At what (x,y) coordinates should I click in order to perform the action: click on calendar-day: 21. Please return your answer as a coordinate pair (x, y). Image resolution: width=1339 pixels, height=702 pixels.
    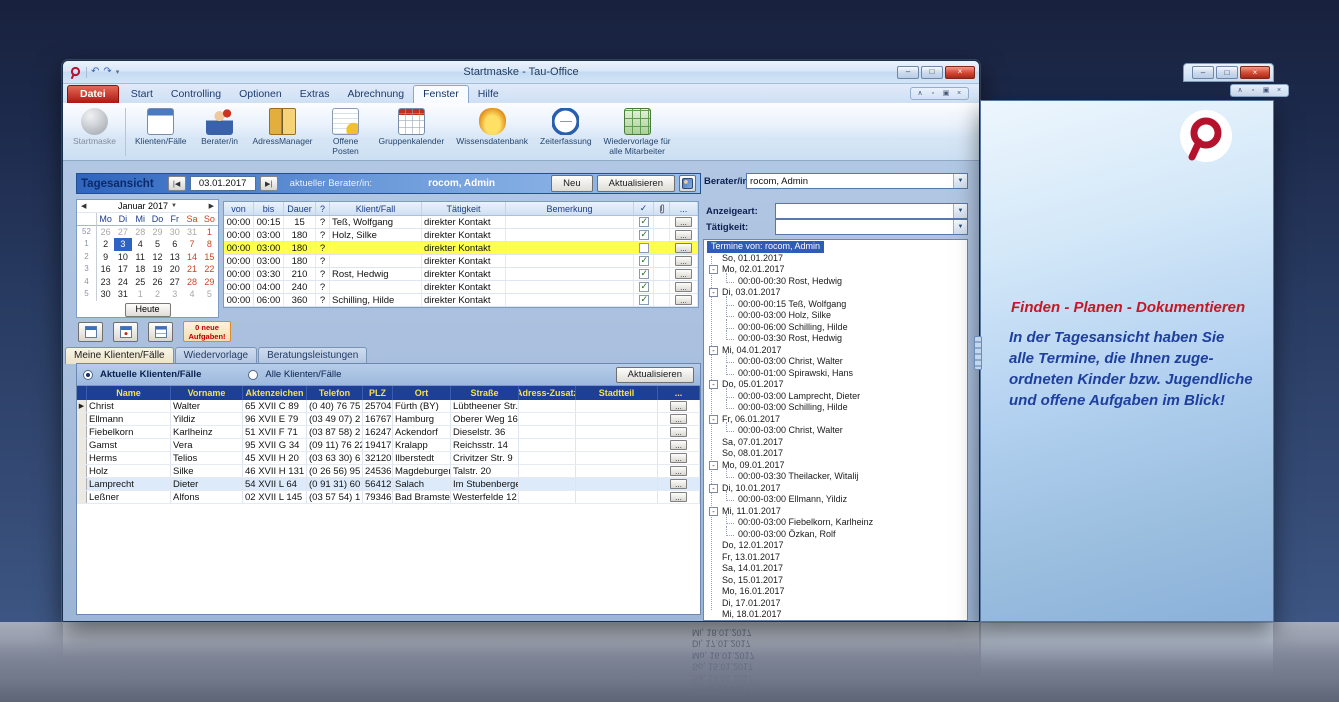
    Looking at the image, I should click on (191, 269).